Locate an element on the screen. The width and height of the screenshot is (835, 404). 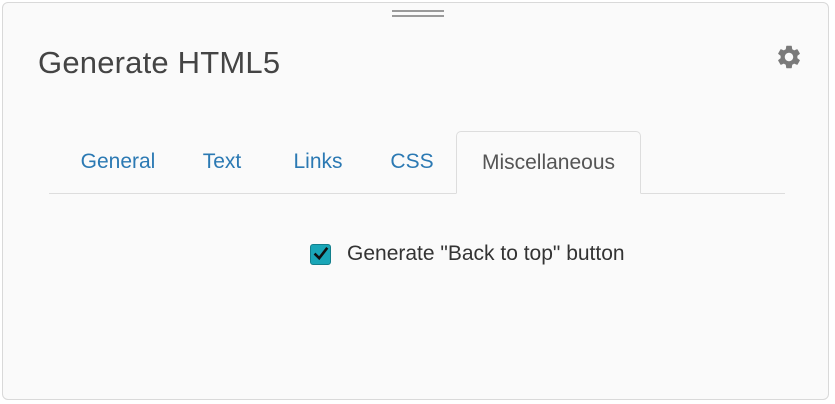
back-to-top-checkbox is located at coordinates (320, 254).